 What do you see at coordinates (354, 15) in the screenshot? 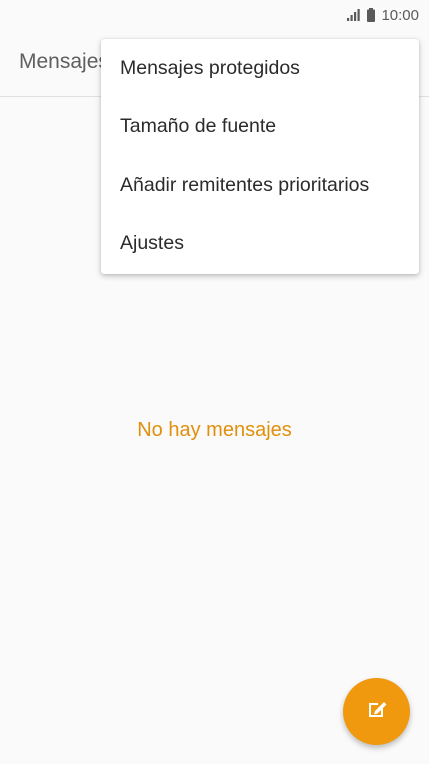
I see `signal-icon` at bounding box center [354, 15].